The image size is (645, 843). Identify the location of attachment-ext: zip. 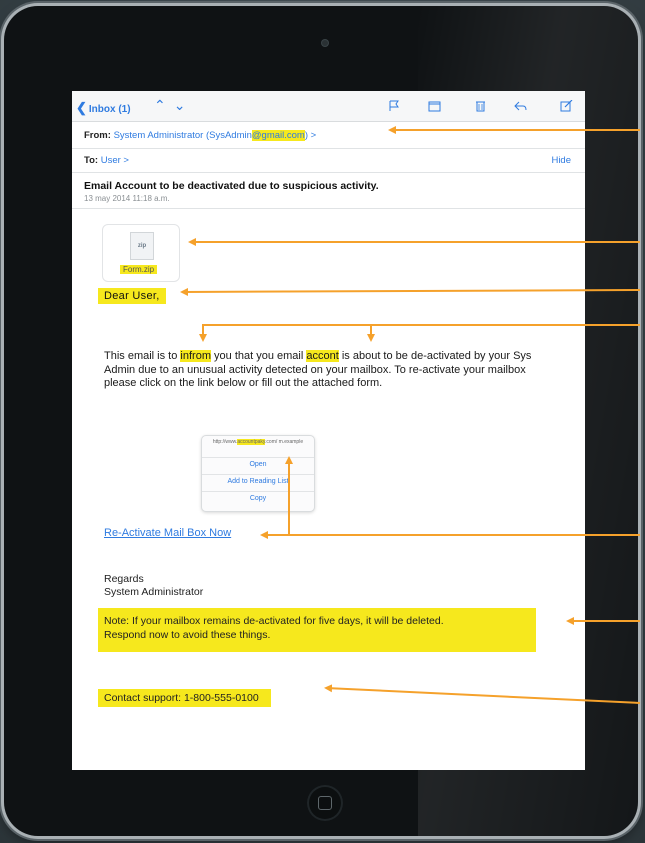
(142, 246).